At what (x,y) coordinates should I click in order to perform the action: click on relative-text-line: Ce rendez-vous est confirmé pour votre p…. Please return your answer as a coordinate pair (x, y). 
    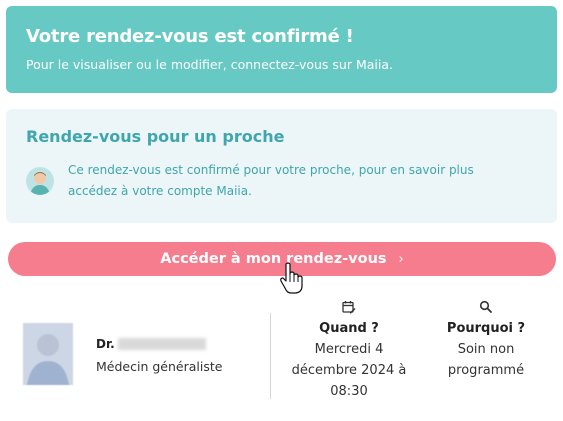
    Looking at the image, I should click on (271, 170).